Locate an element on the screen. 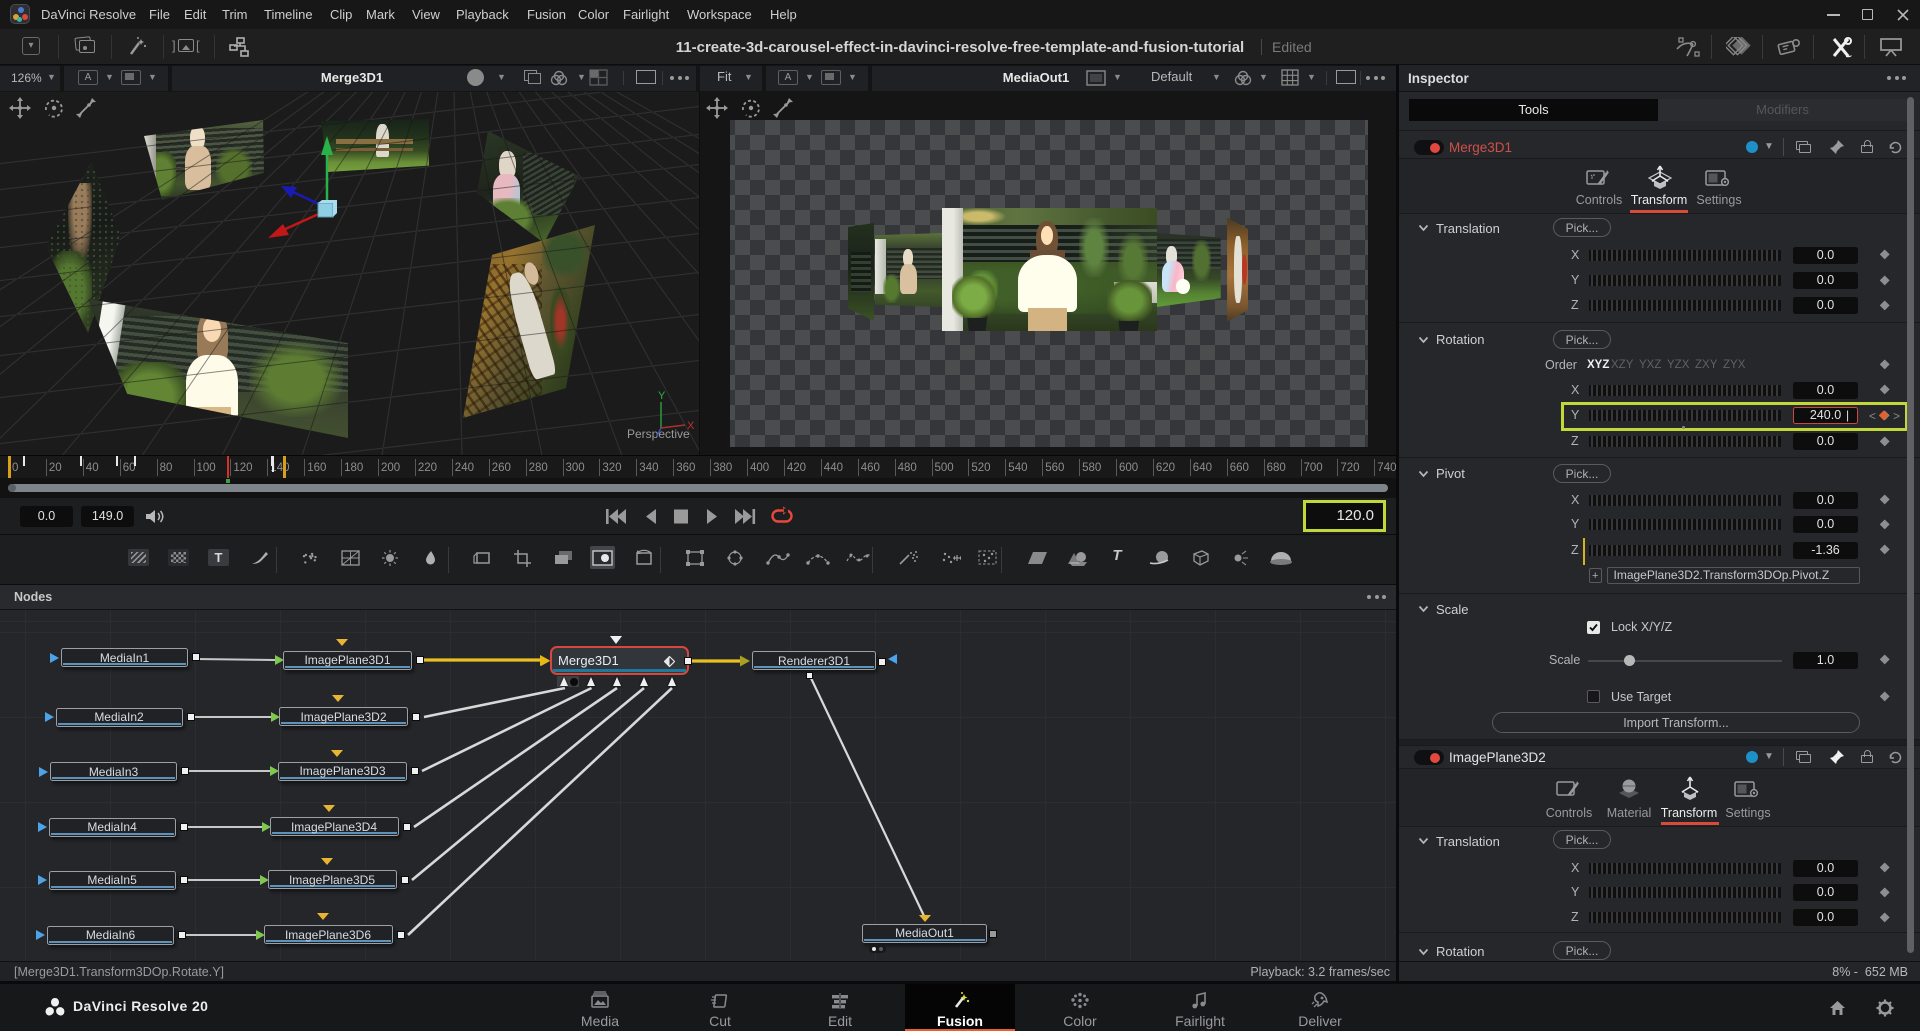 This screenshot has height=1031, width=1920. svg-text: X is located at coordinates (691, 426).